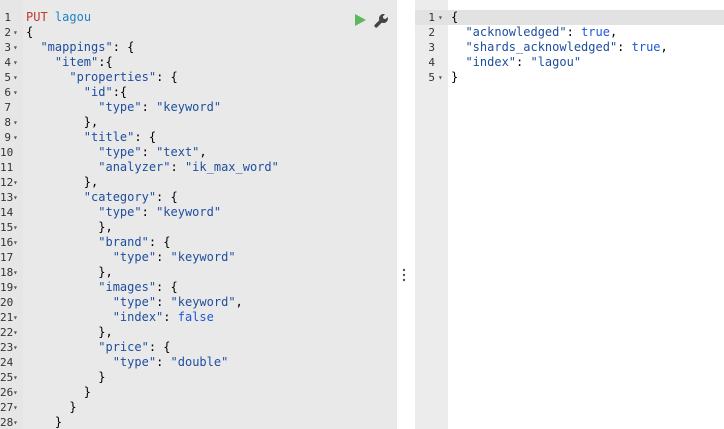 This screenshot has width=724, height=429. Describe the element at coordinates (198, 182) in the screenshot. I see `request-line: 12 ▾ },` at that location.